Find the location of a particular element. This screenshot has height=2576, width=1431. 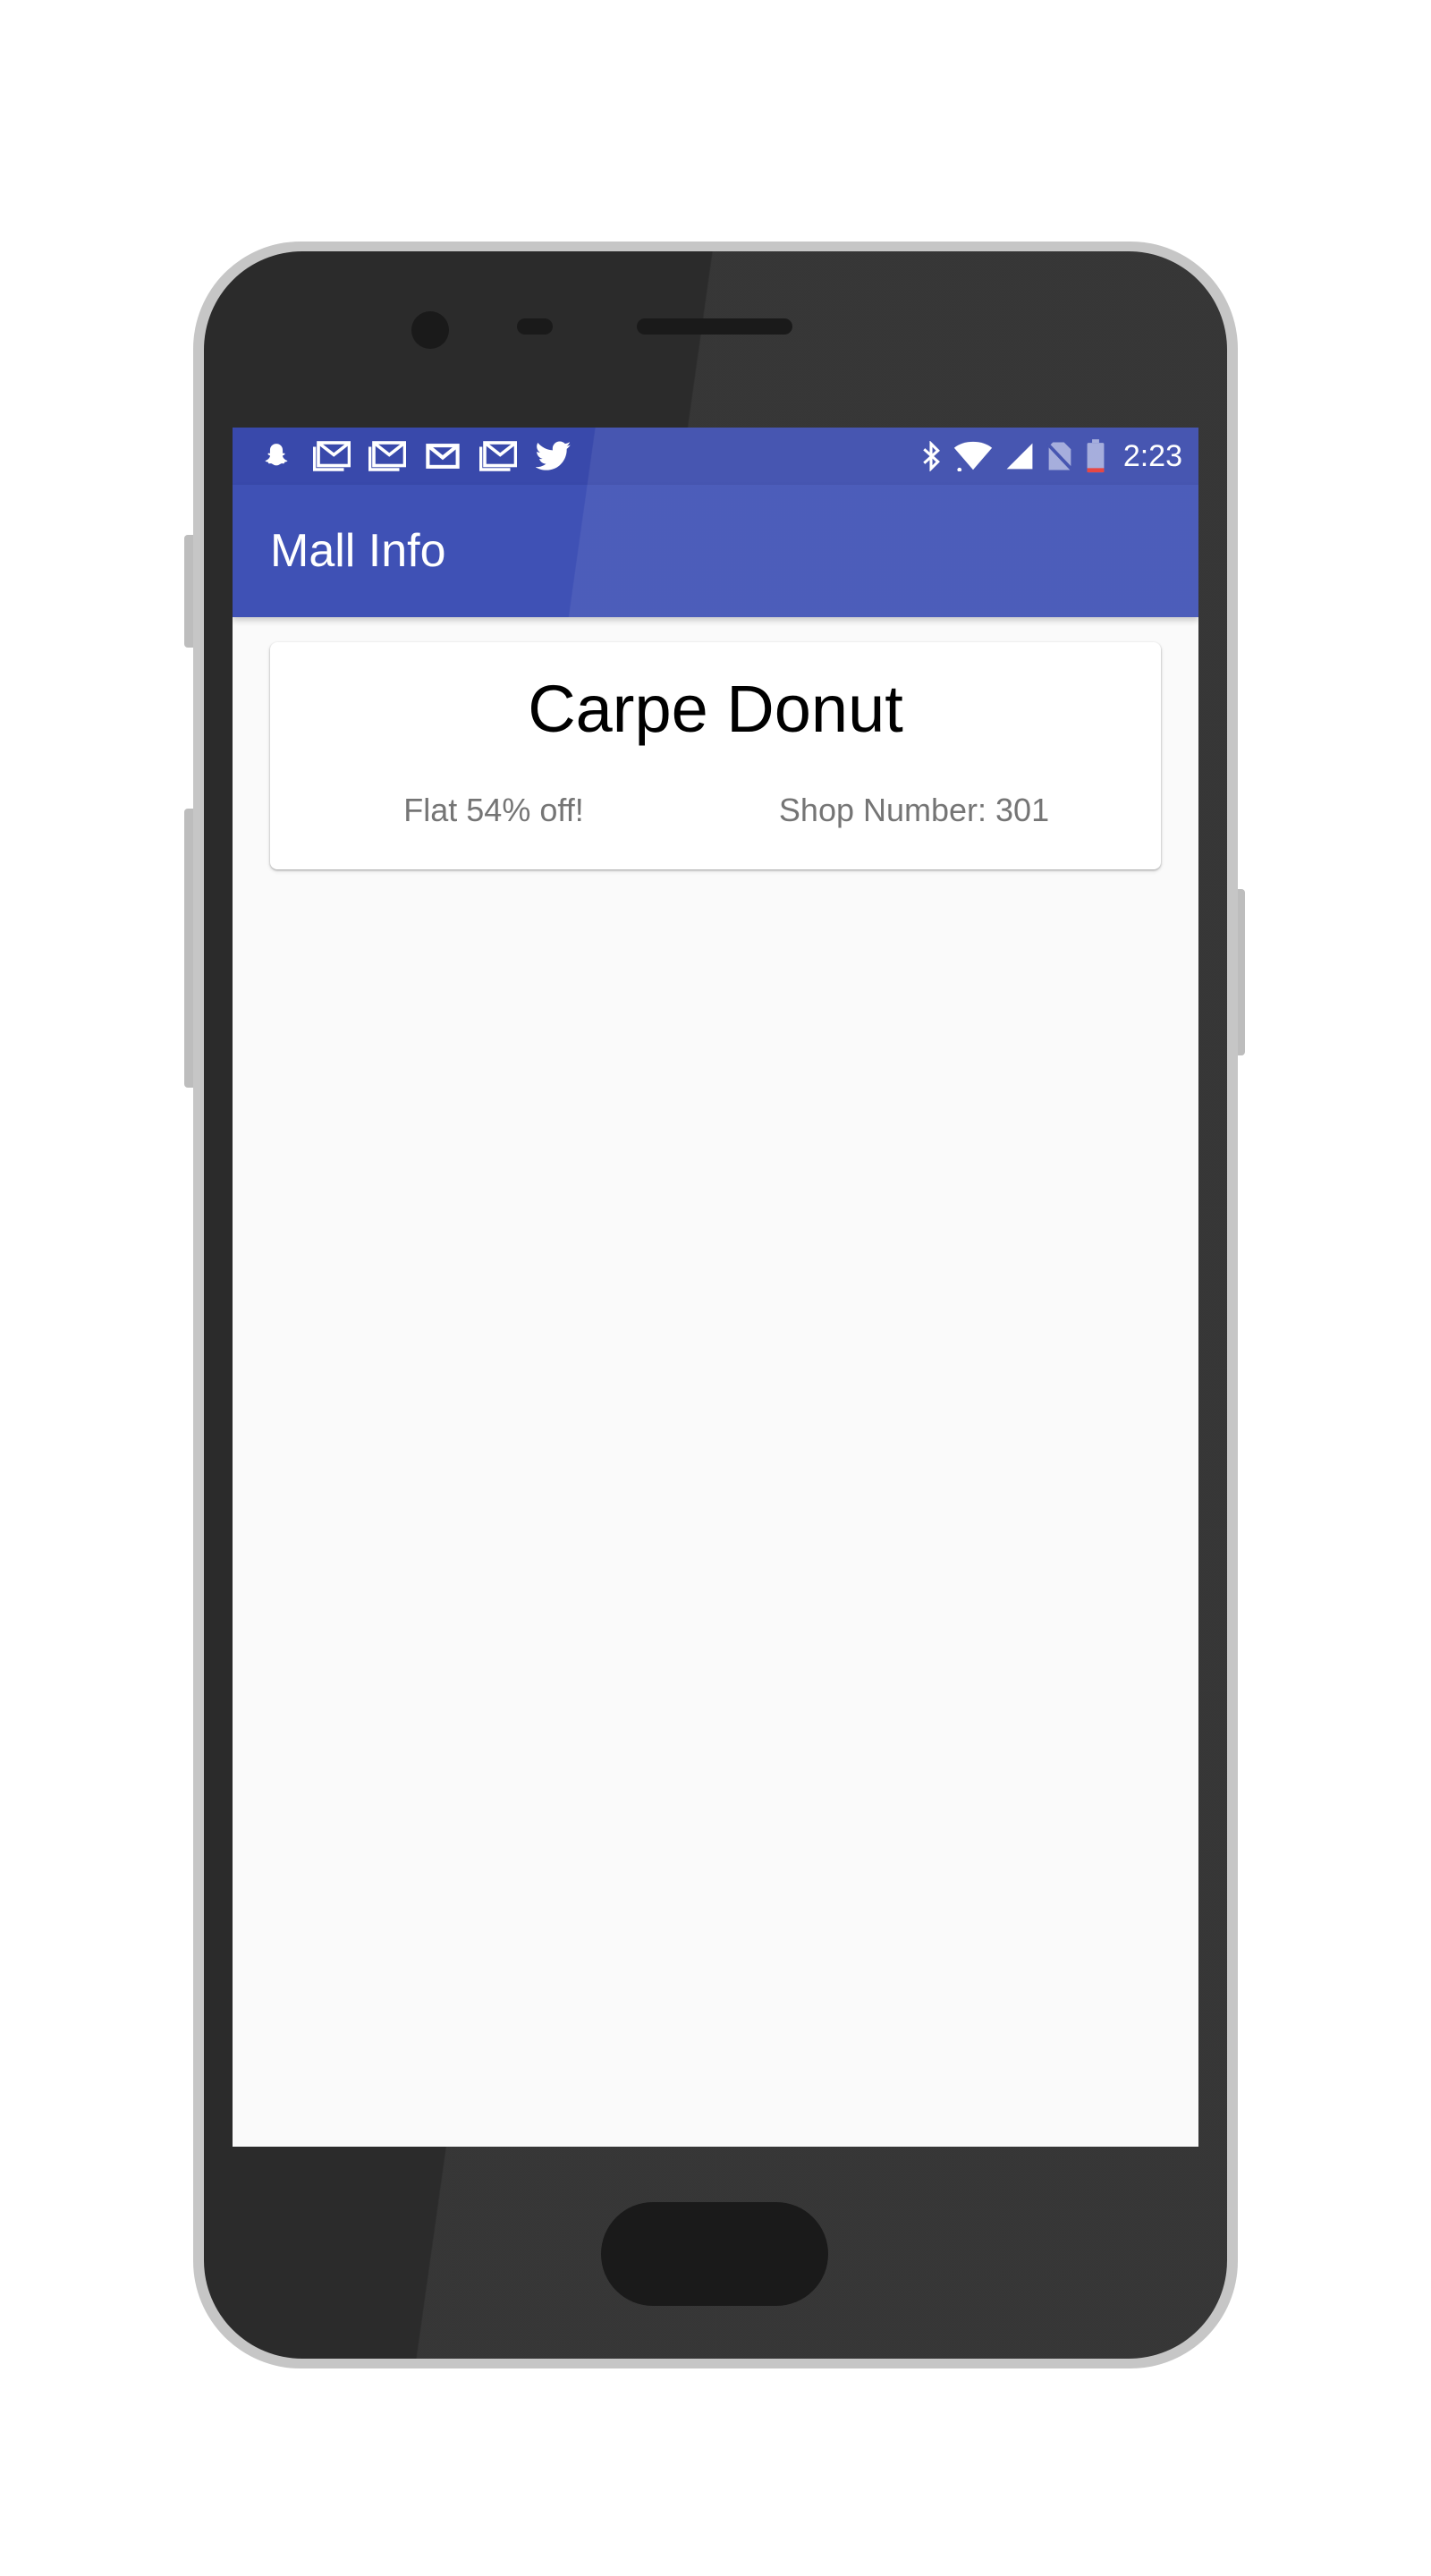

status-bar: 2:23 is located at coordinates (716, 456).